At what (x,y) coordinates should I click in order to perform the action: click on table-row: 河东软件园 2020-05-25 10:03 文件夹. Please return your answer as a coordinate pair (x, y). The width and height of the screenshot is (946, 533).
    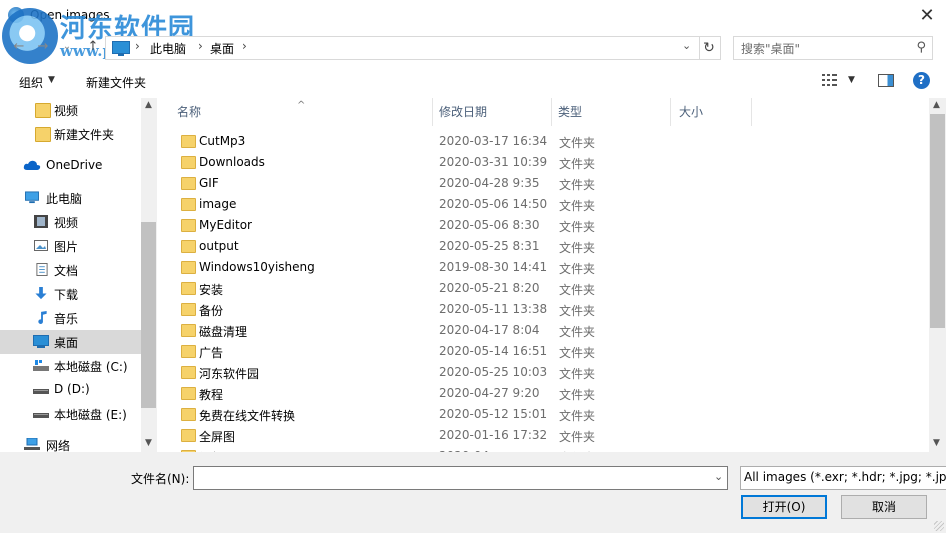
    Looking at the image, I should click on (543, 372).